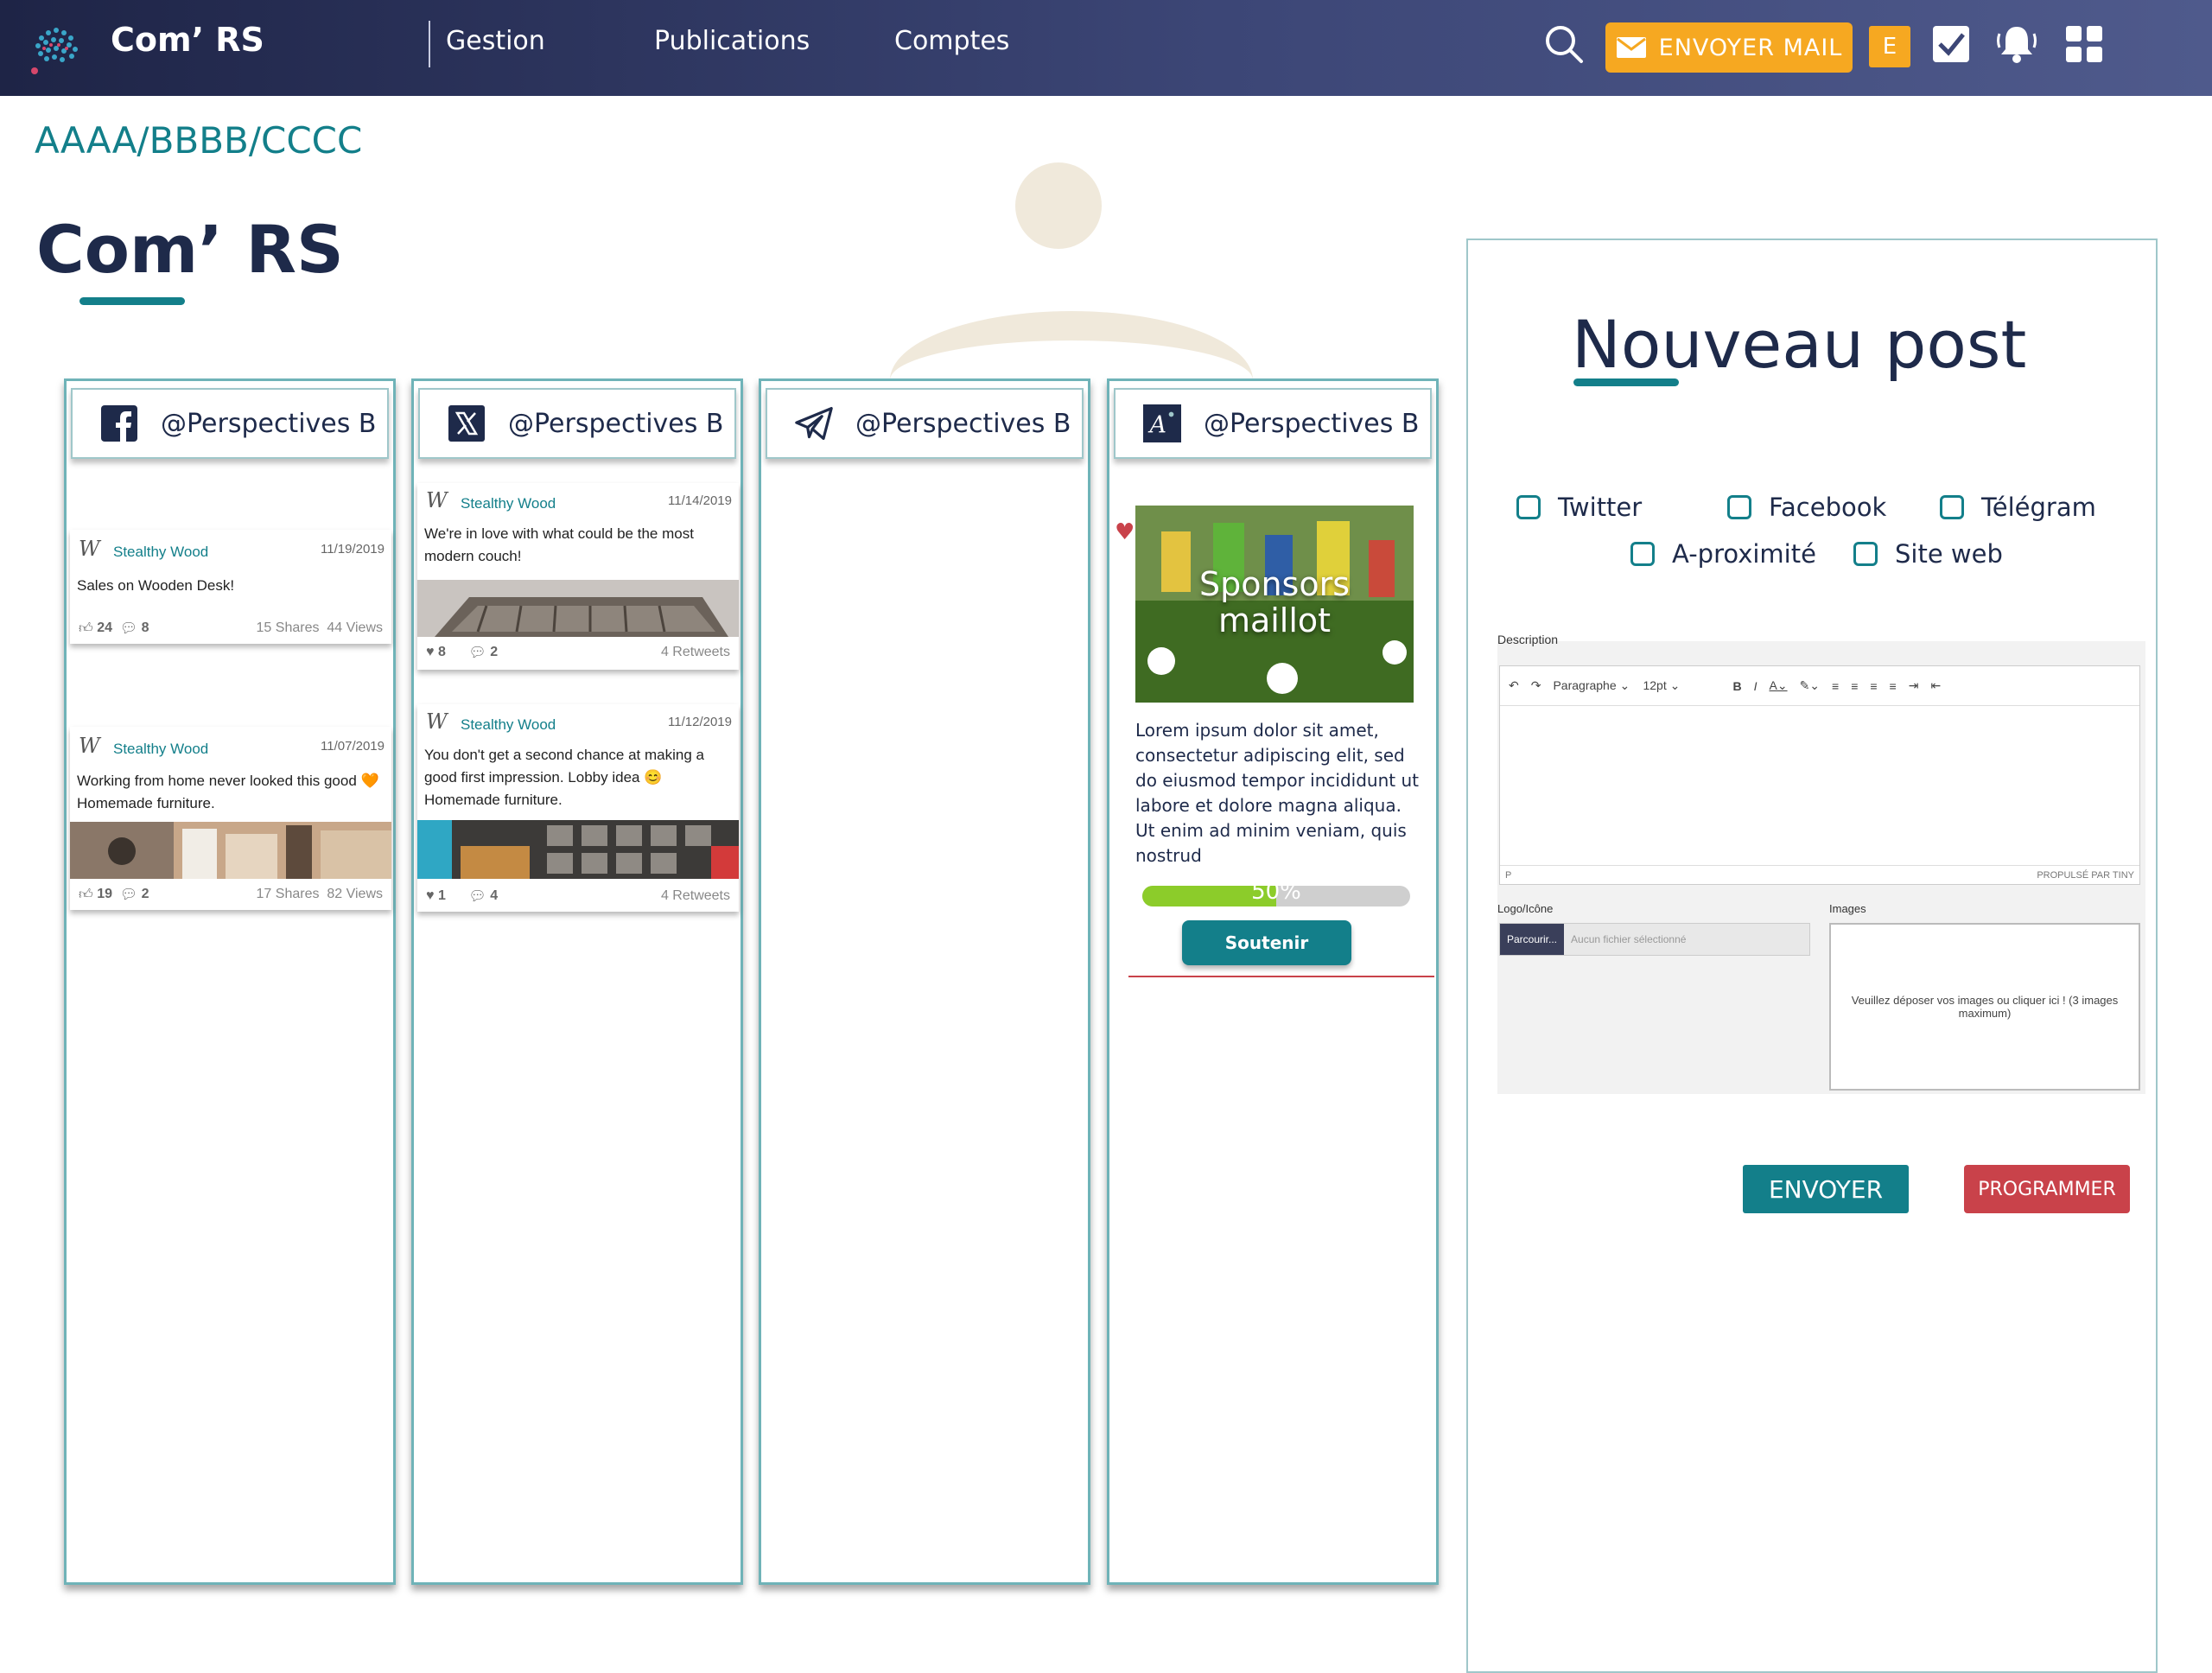 The height and width of the screenshot is (1673, 2212). I want to click on grid-icon, so click(2084, 44).